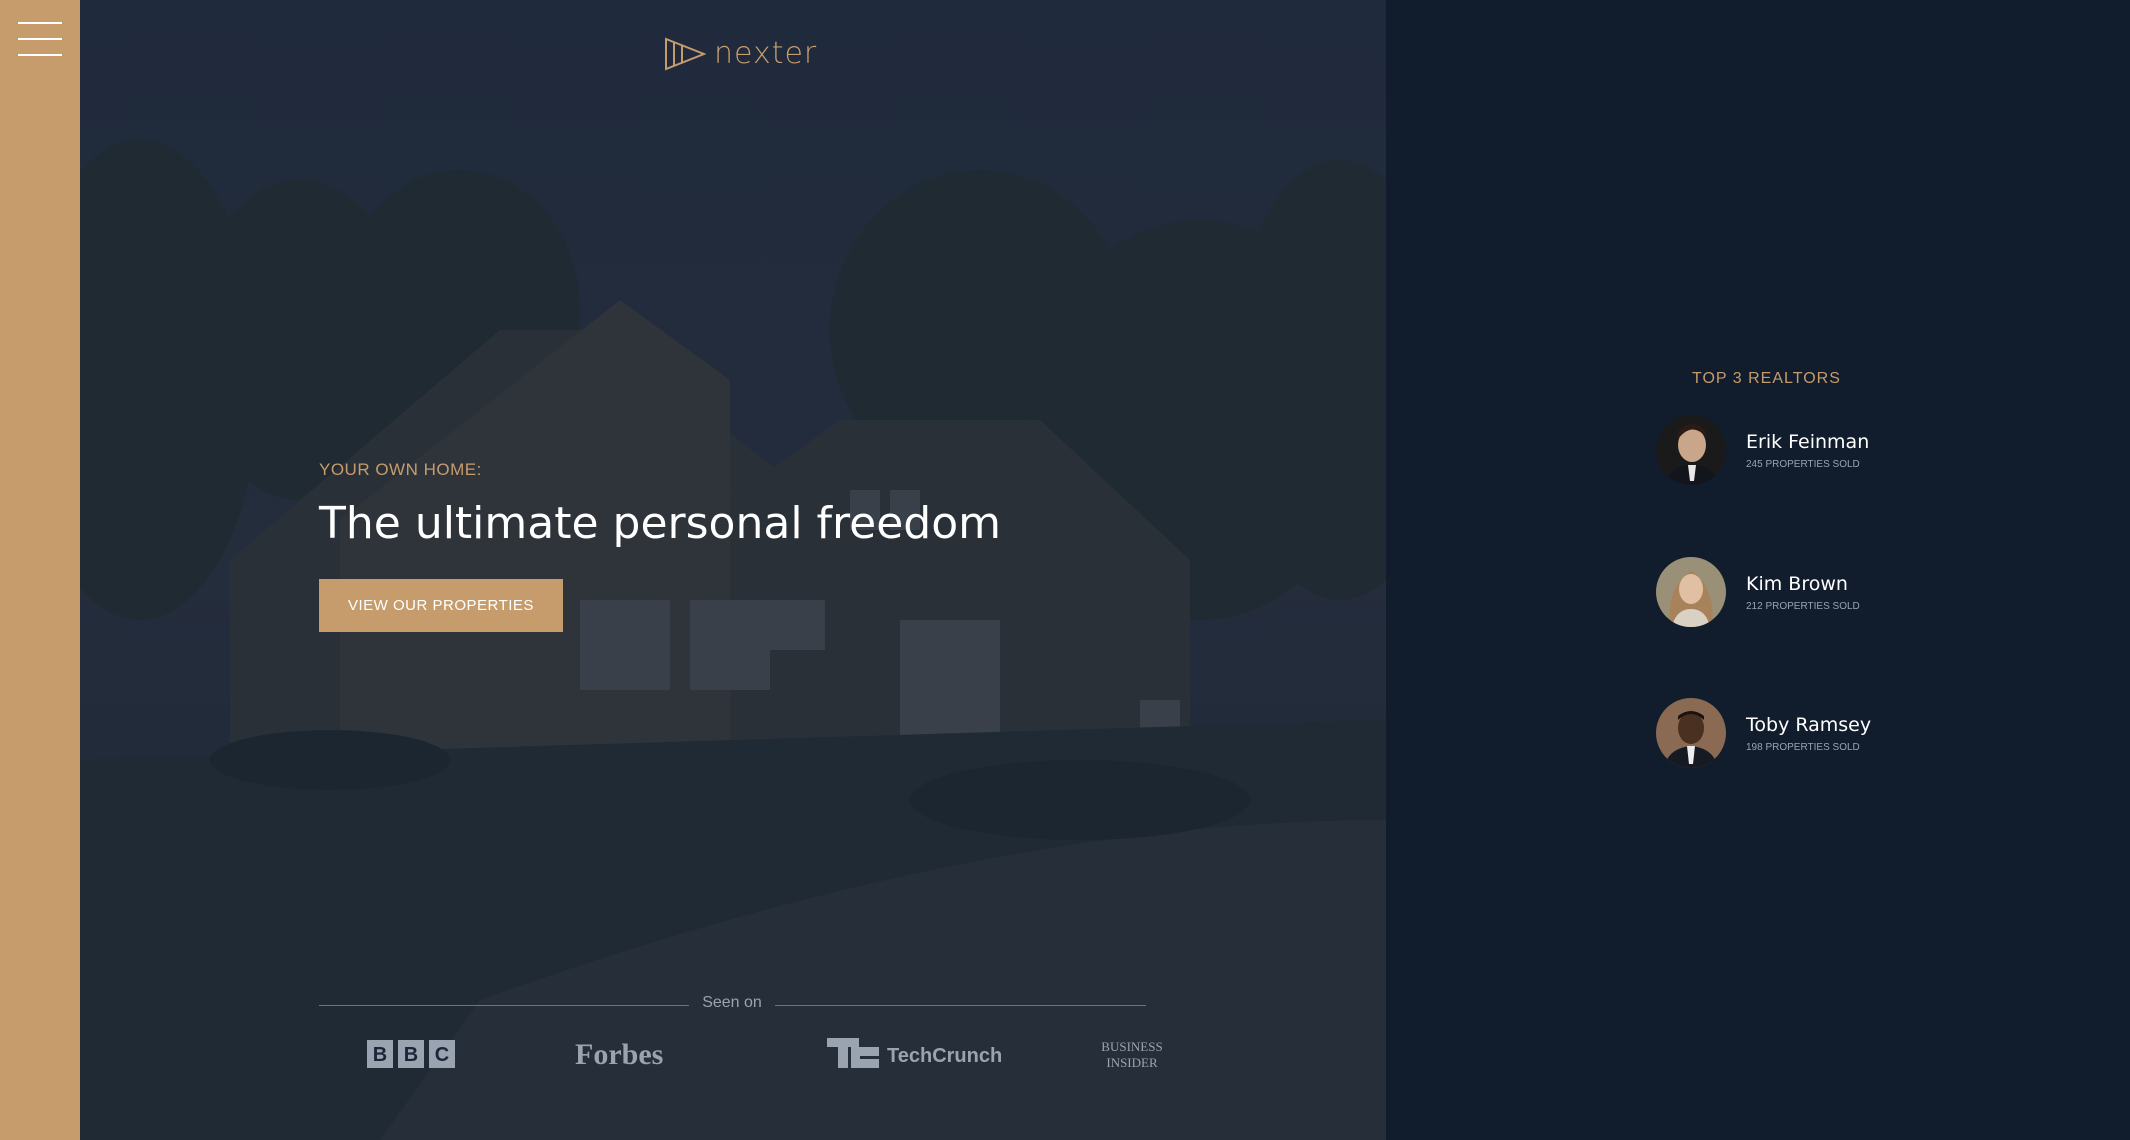  What do you see at coordinates (1797, 583) in the screenshot?
I see `realtor-name: Kim Brown` at bounding box center [1797, 583].